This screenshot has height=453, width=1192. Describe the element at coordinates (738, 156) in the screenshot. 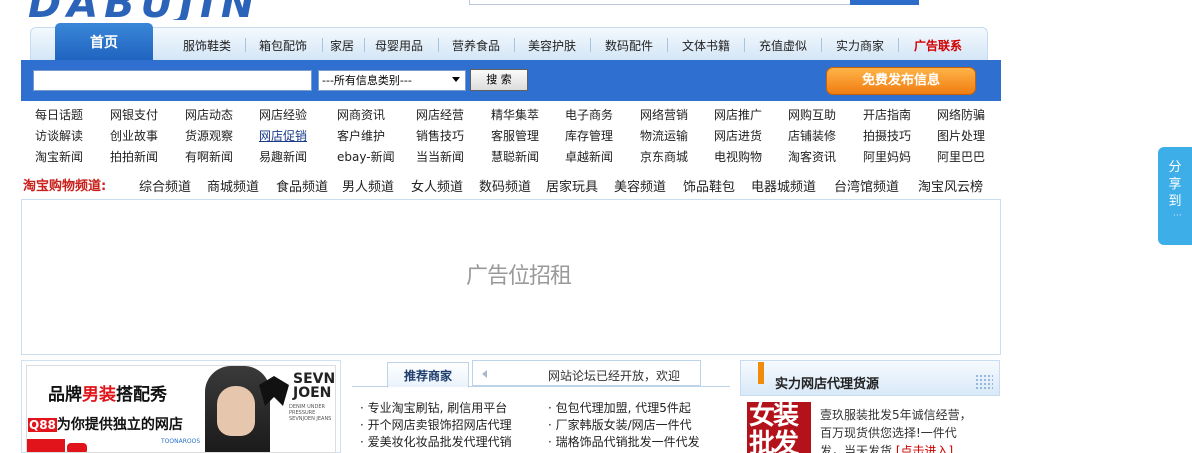

I see `grid-link: 电视购物` at that location.